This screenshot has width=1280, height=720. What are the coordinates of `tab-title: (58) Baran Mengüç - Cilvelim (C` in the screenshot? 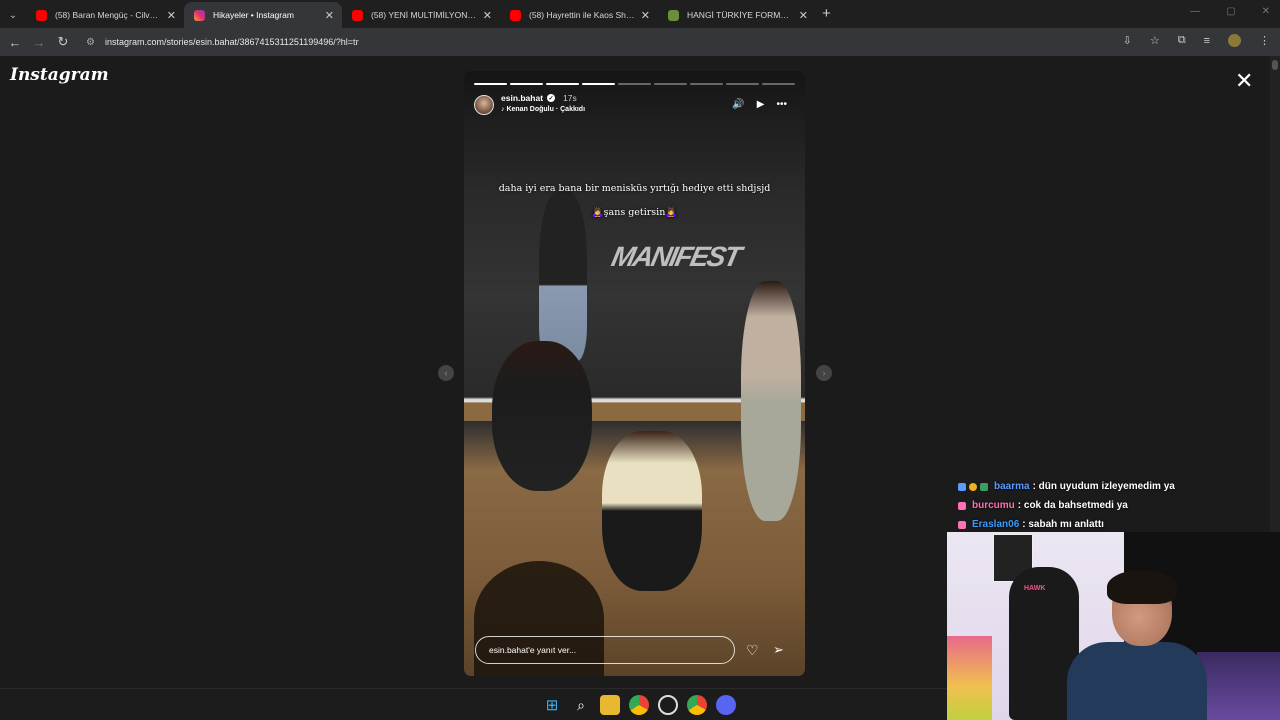 It's located at (108, 15).